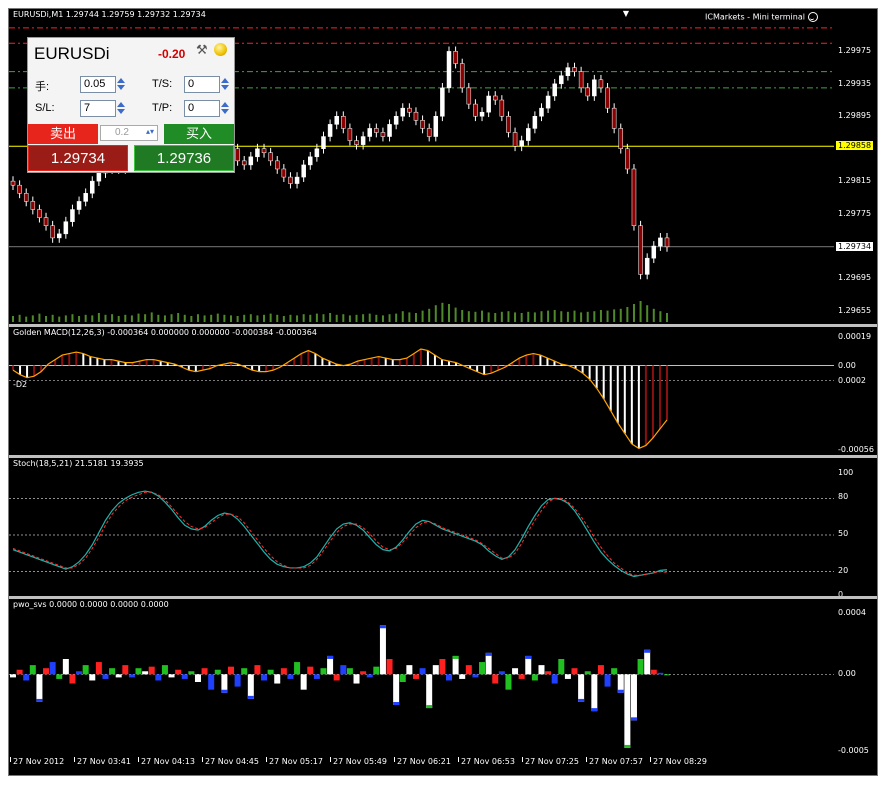 The image size is (883, 785). What do you see at coordinates (843, 533) in the screenshot?
I see `stoch-axis-label: 50` at bounding box center [843, 533].